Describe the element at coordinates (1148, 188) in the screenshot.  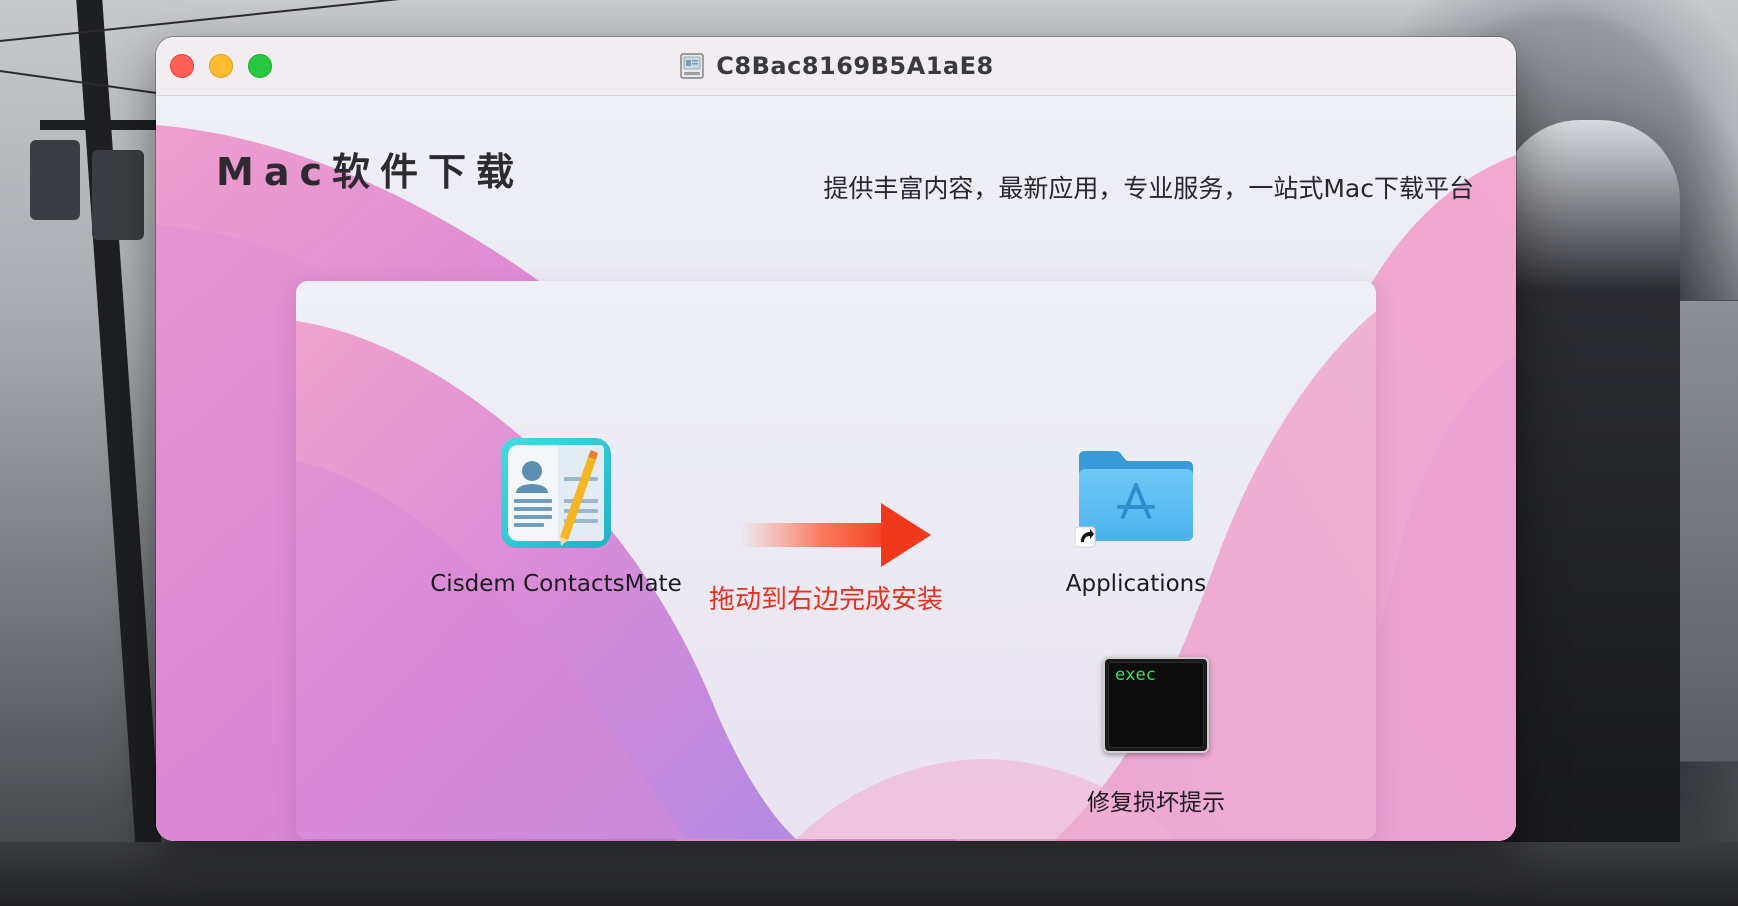
I see `slogan-text: 提供丰富内容，最新应用，专业服务，一站式Mac下载平台` at that location.